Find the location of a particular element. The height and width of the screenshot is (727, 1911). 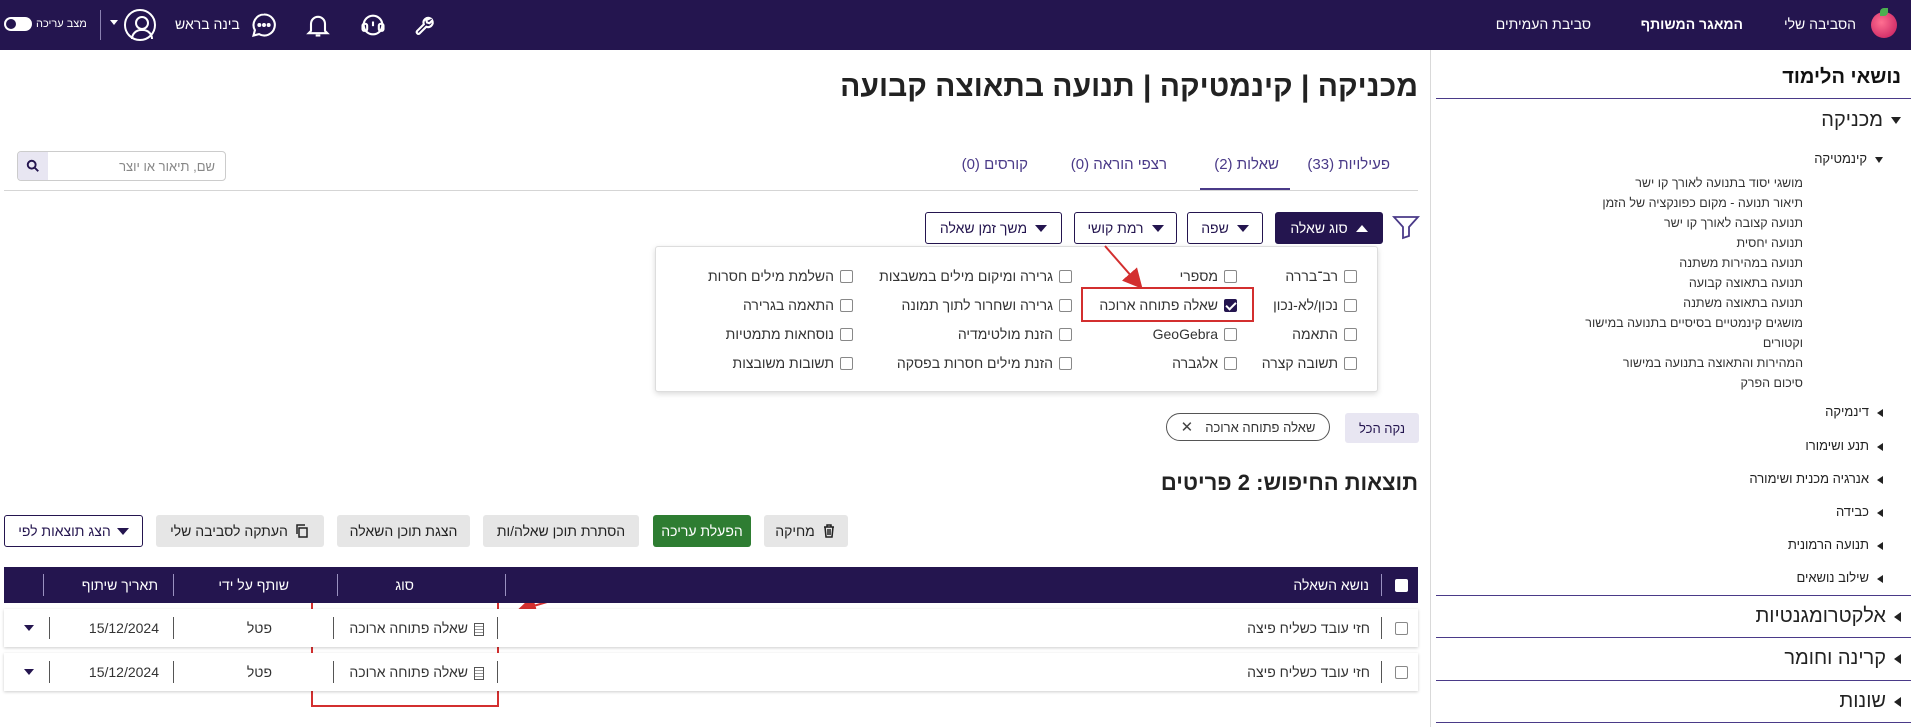

sidebar-leaf: תנועה יחסית is located at coordinates (1770, 243).